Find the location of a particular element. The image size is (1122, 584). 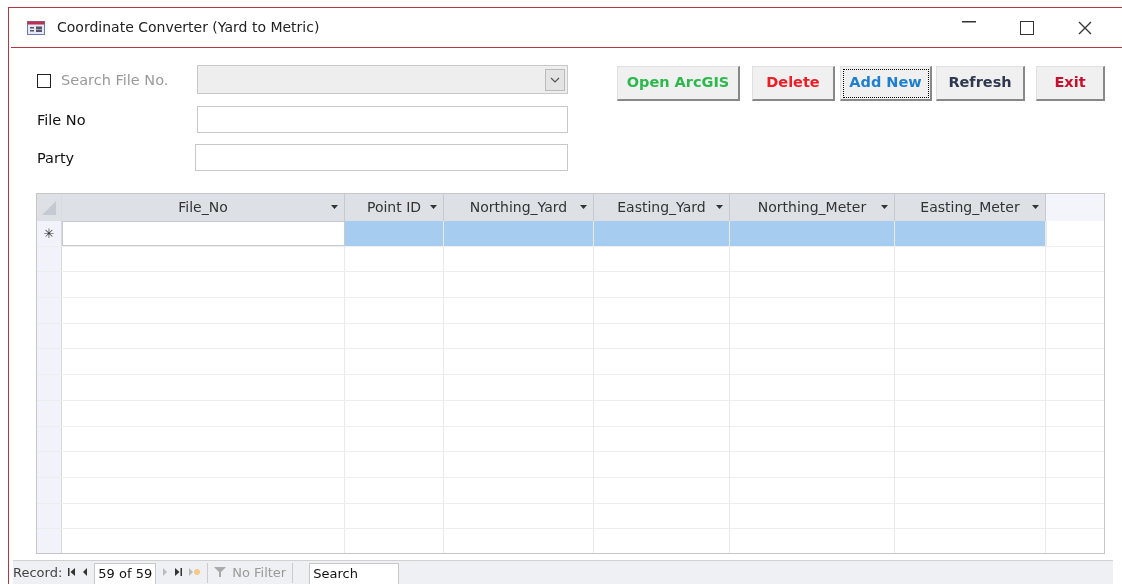

minimize-icon is located at coordinates (969, 21).